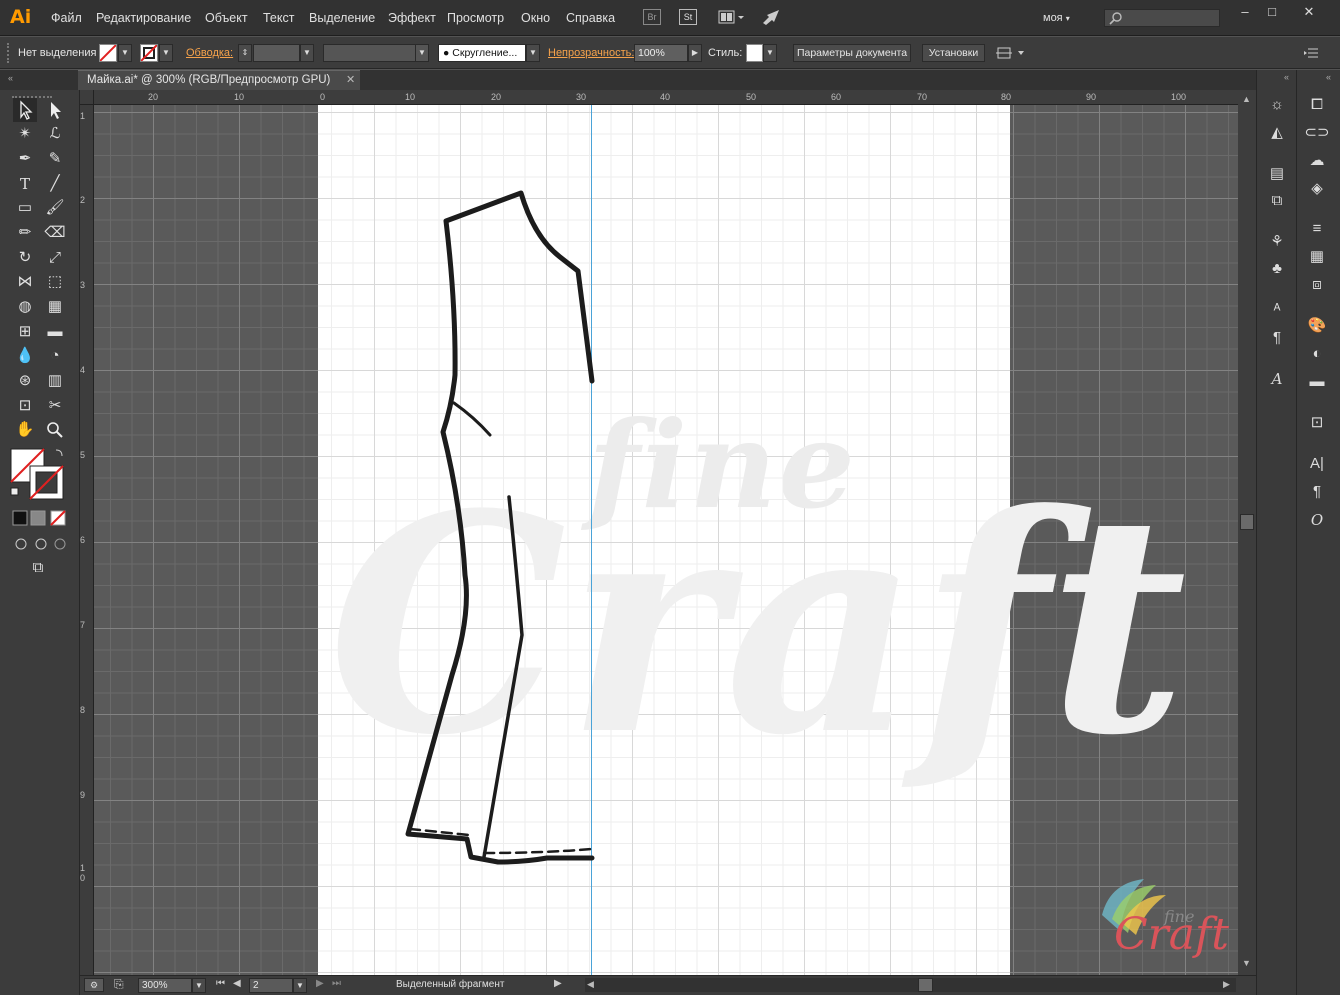 This screenshot has width=1340, height=995. I want to click on width-tool-icon: ⋈, so click(25, 282).